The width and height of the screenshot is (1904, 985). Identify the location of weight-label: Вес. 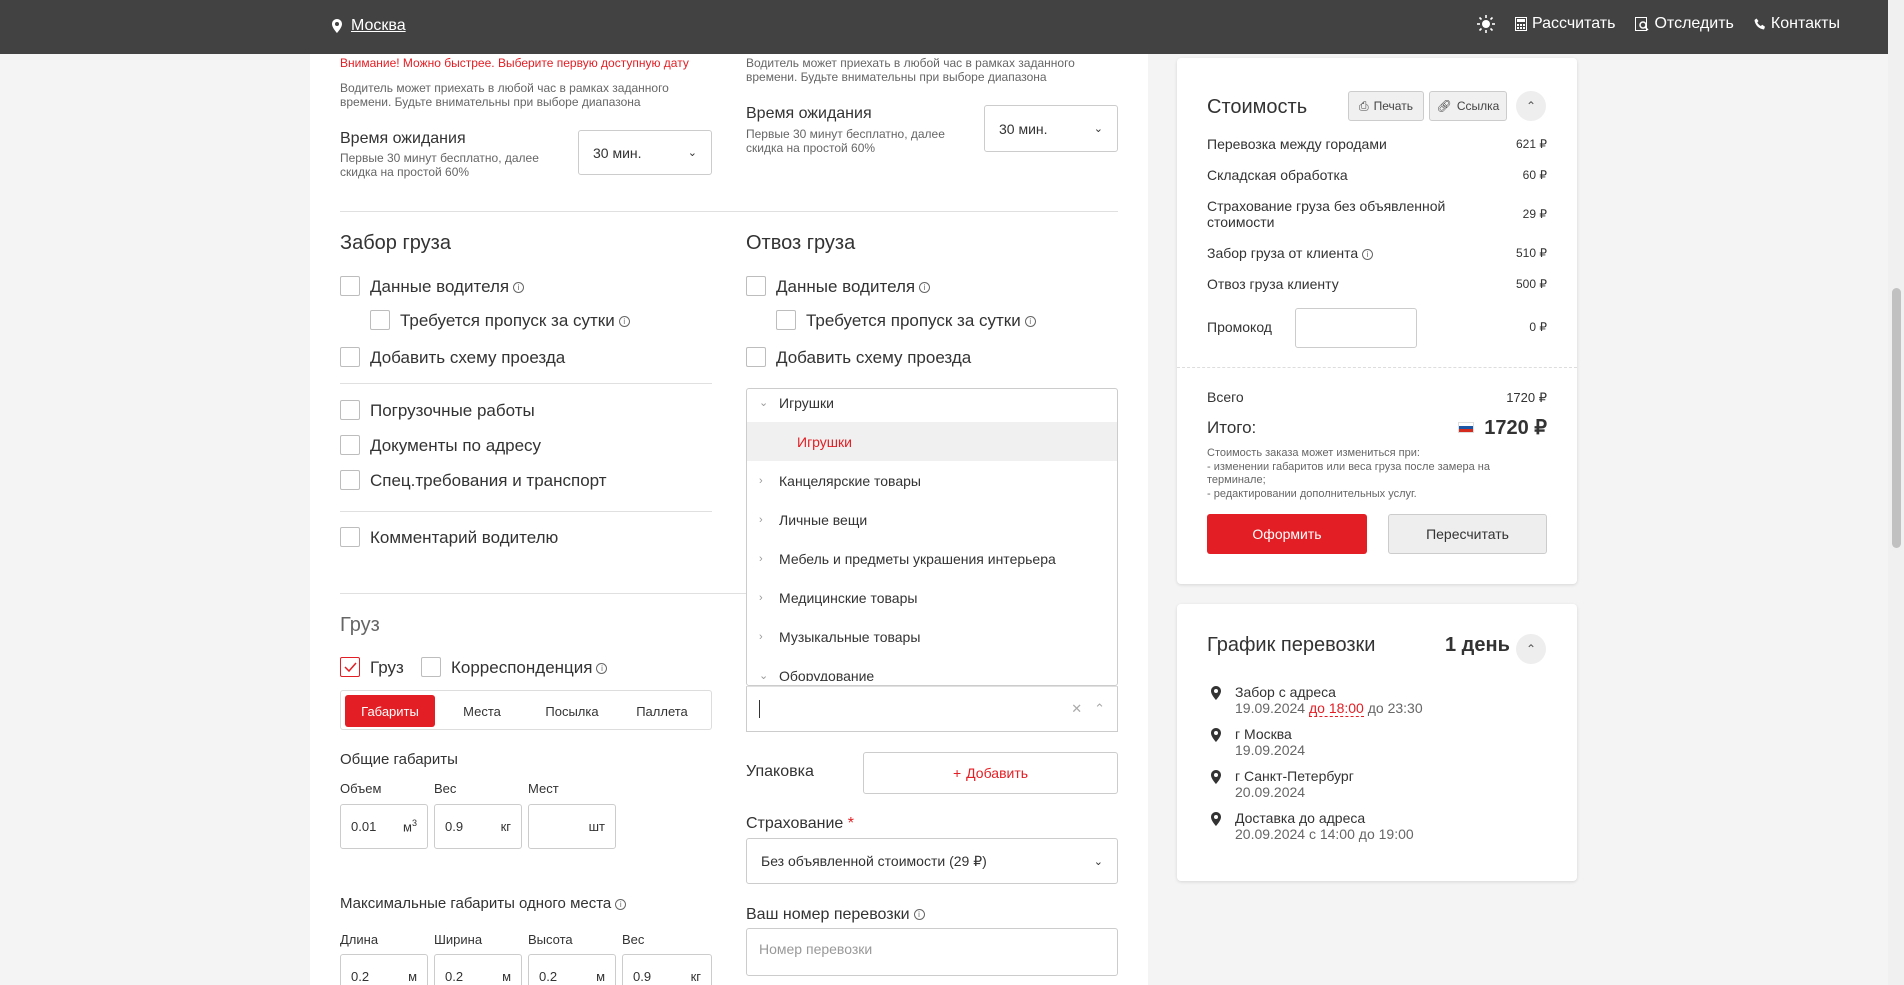
(445, 788).